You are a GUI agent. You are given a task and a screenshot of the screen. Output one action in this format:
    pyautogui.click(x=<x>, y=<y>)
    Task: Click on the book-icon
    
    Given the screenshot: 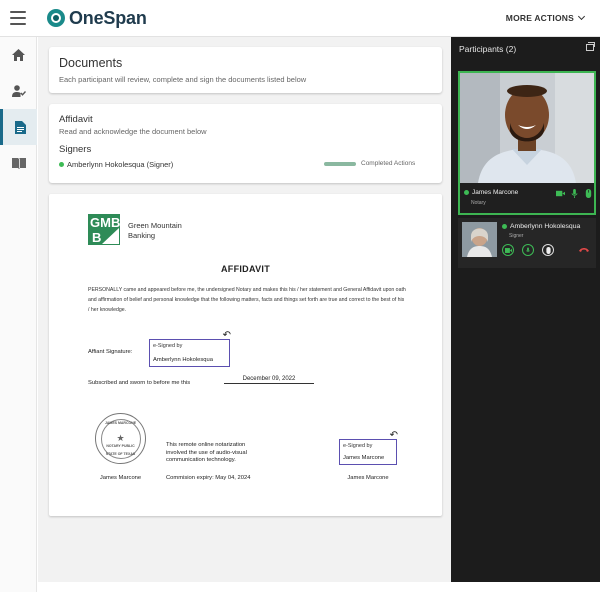 What is the action you would take?
    pyautogui.click(x=18, y=163)
    